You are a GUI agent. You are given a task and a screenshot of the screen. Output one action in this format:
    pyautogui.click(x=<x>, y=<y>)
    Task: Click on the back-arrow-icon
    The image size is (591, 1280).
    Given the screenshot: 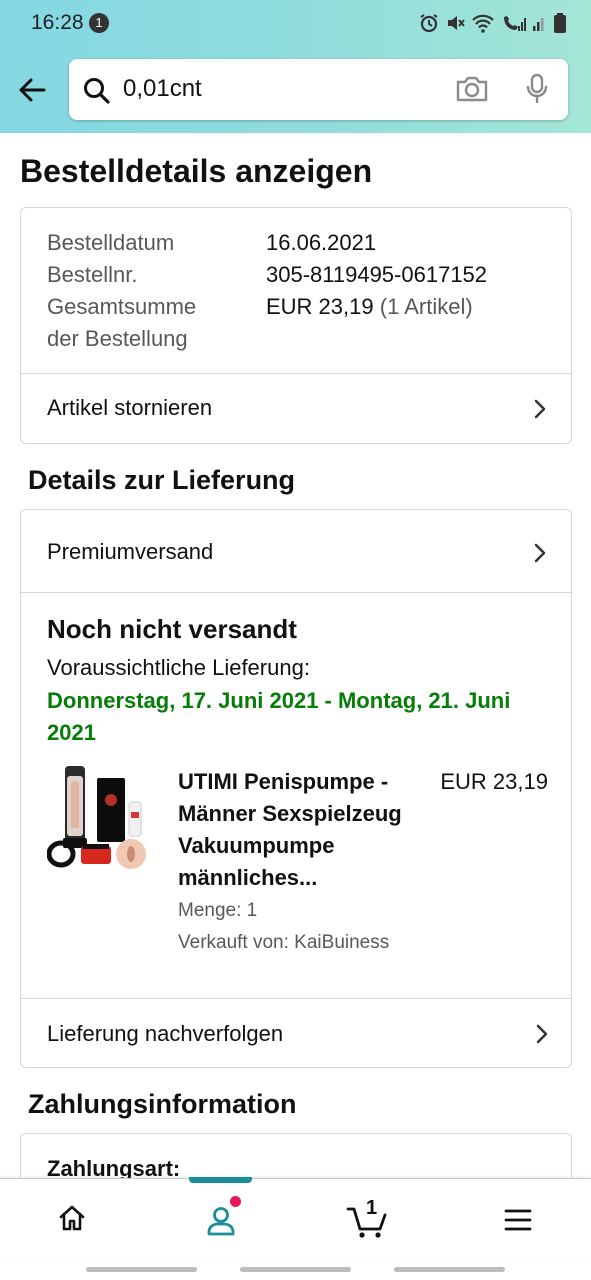 What is the action you would take?
    pyautogui.click(x=32, y=90)
    